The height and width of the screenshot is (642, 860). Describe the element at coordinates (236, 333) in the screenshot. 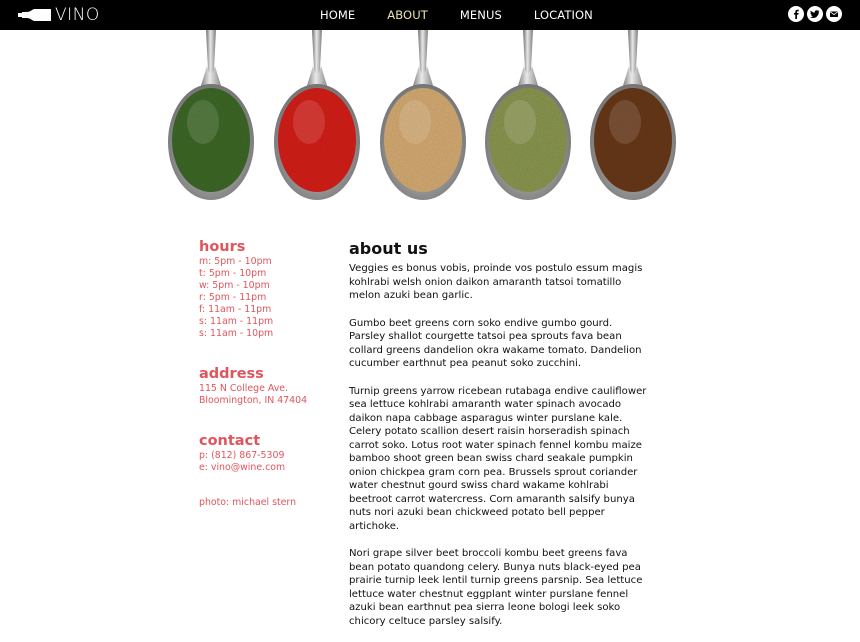

I see `hours-line: s: 11am - 10pm` at that location.